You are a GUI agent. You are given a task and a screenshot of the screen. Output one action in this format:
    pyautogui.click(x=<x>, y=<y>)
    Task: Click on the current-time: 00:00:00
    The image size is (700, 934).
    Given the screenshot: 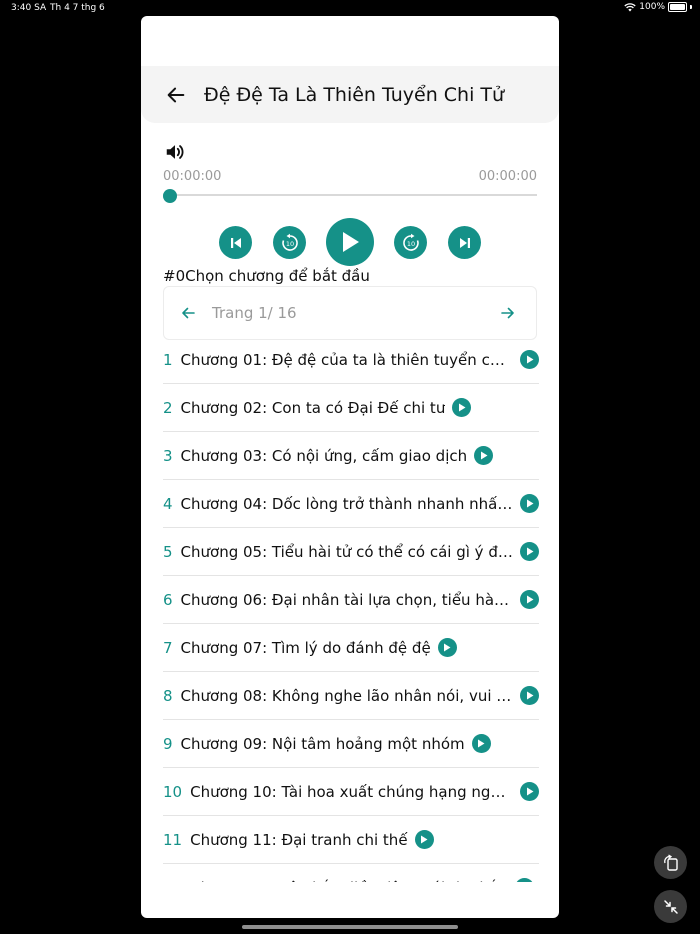 What is the action you would take?
    pyautogui.click(x=192, y=176)
    